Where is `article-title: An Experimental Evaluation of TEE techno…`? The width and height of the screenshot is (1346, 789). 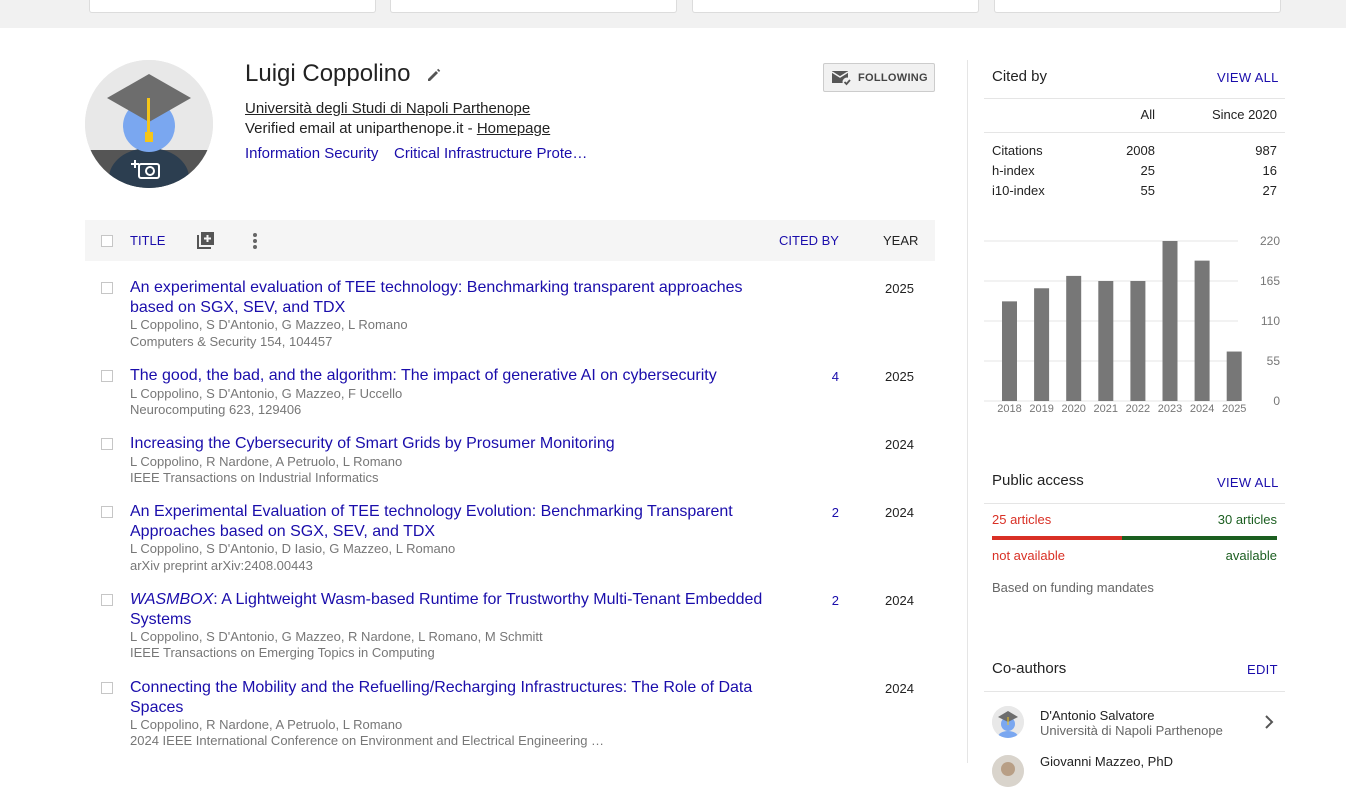 article-title: An Experimental Evaluation of TEE techno… is located at coordinates (450, 522).